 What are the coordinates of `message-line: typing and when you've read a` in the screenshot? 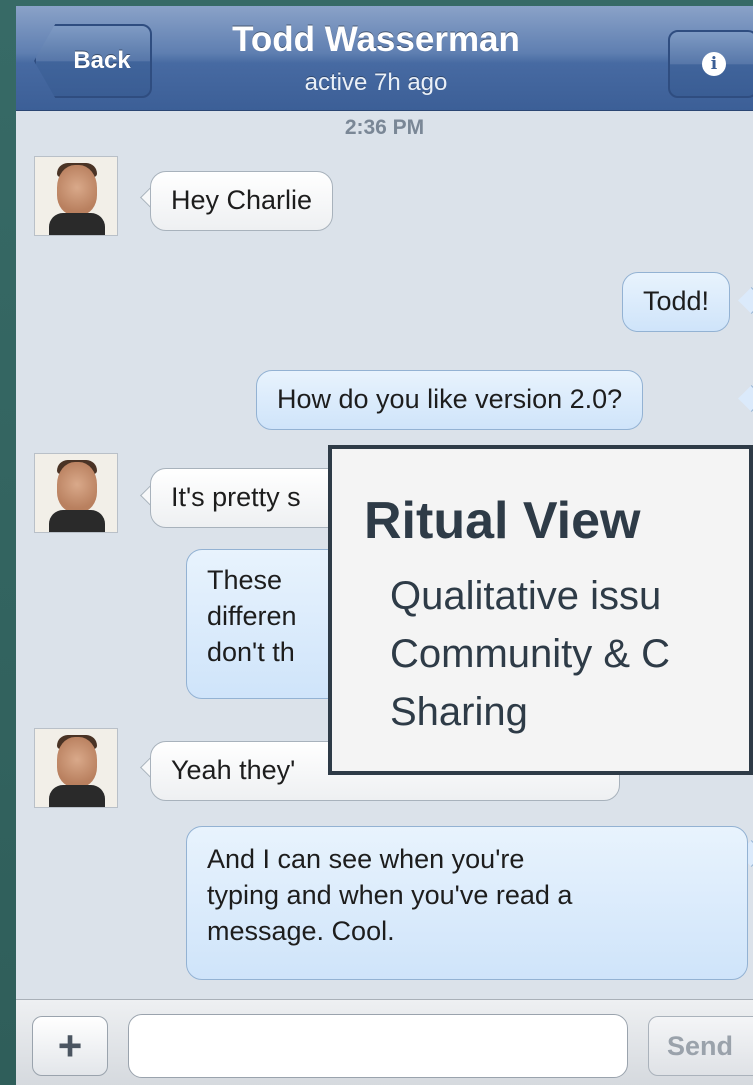 It's located at (390, 895).